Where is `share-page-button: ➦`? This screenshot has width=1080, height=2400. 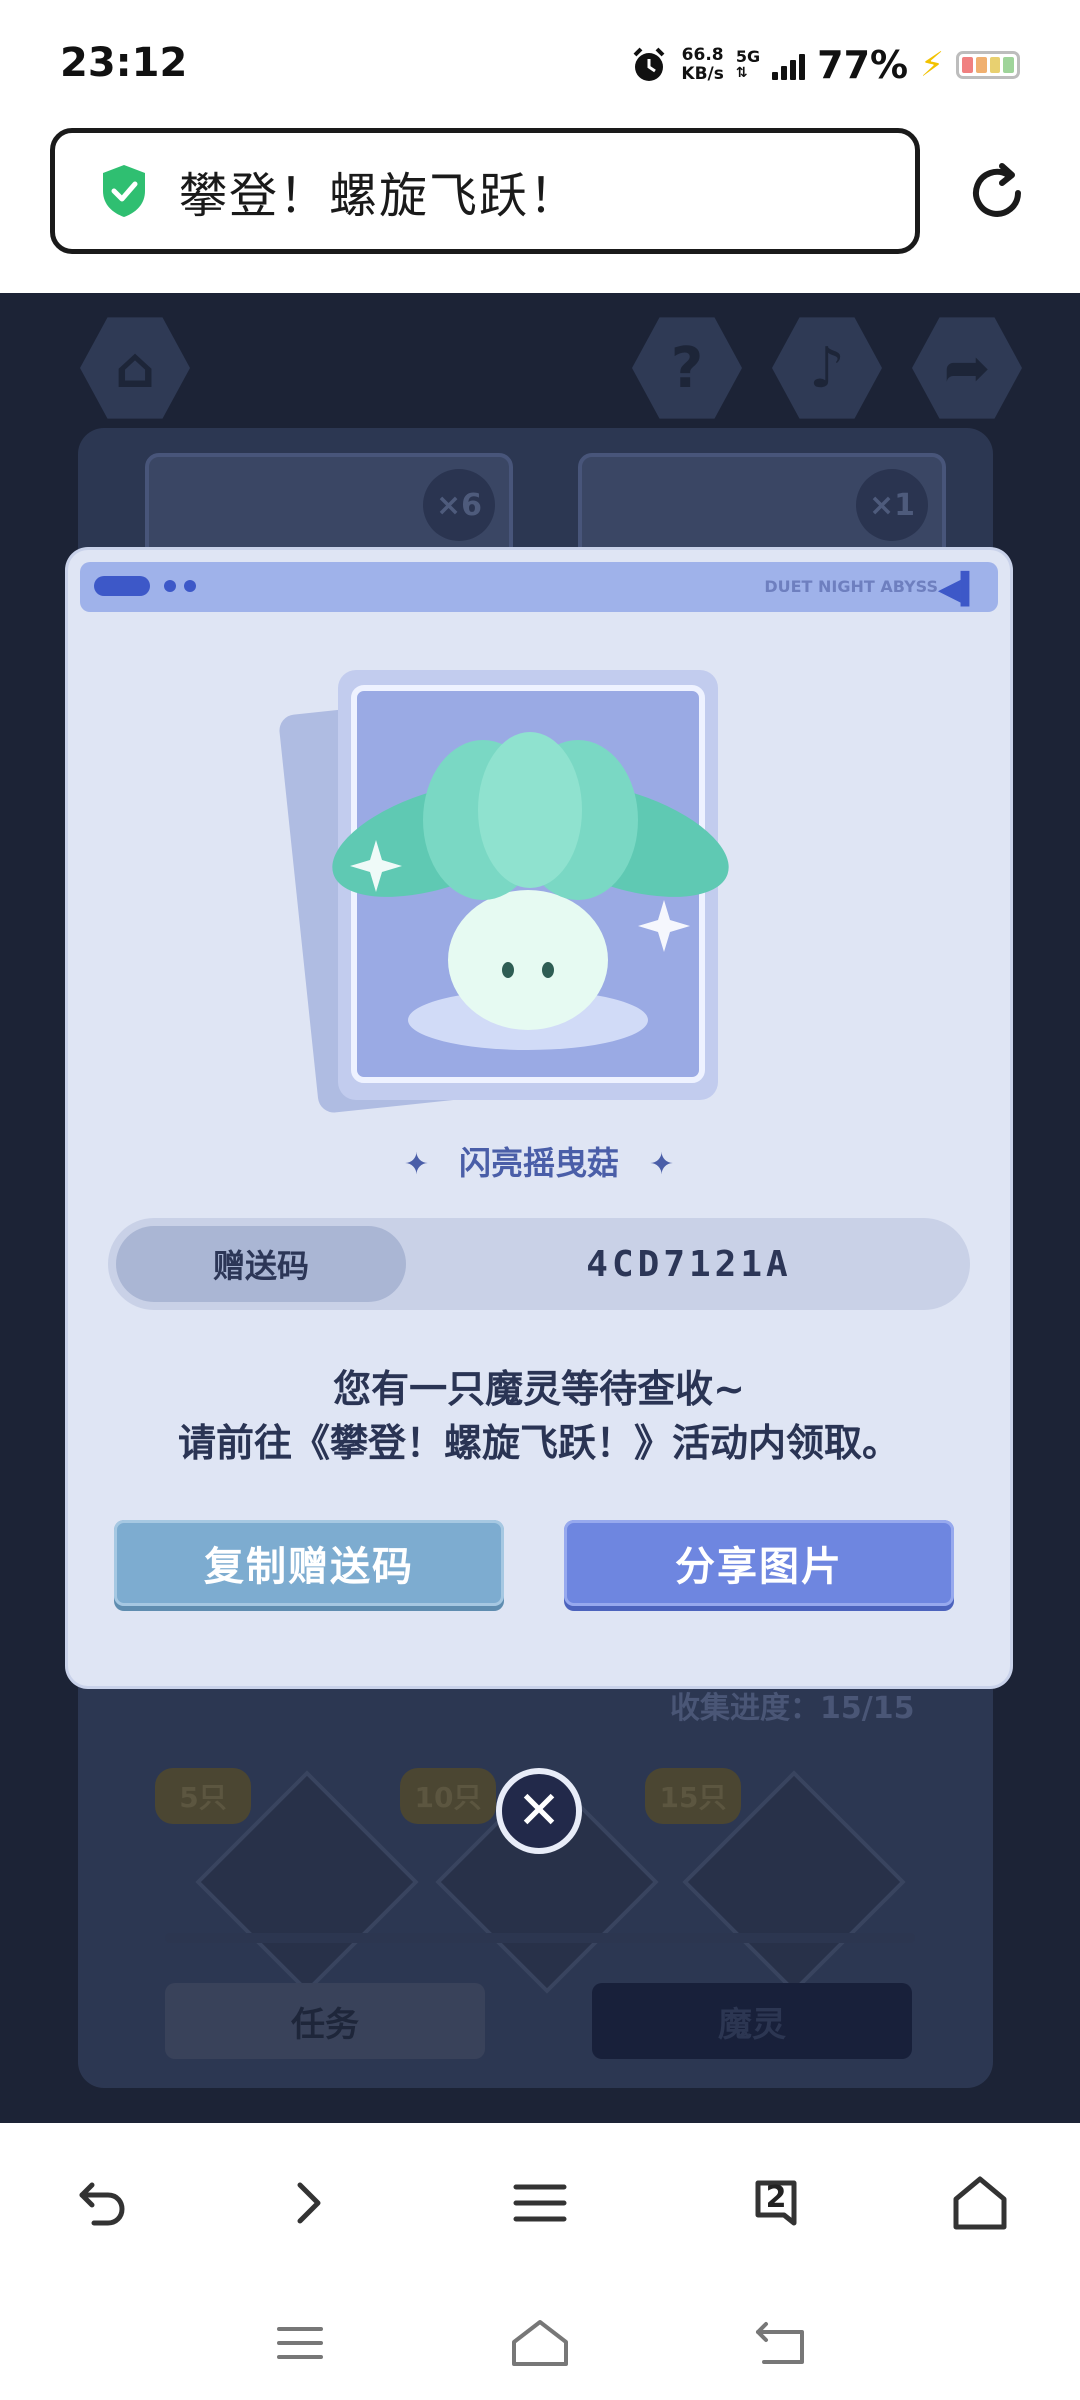 share-page-button: ➦ is located at coordinates (967, 368).